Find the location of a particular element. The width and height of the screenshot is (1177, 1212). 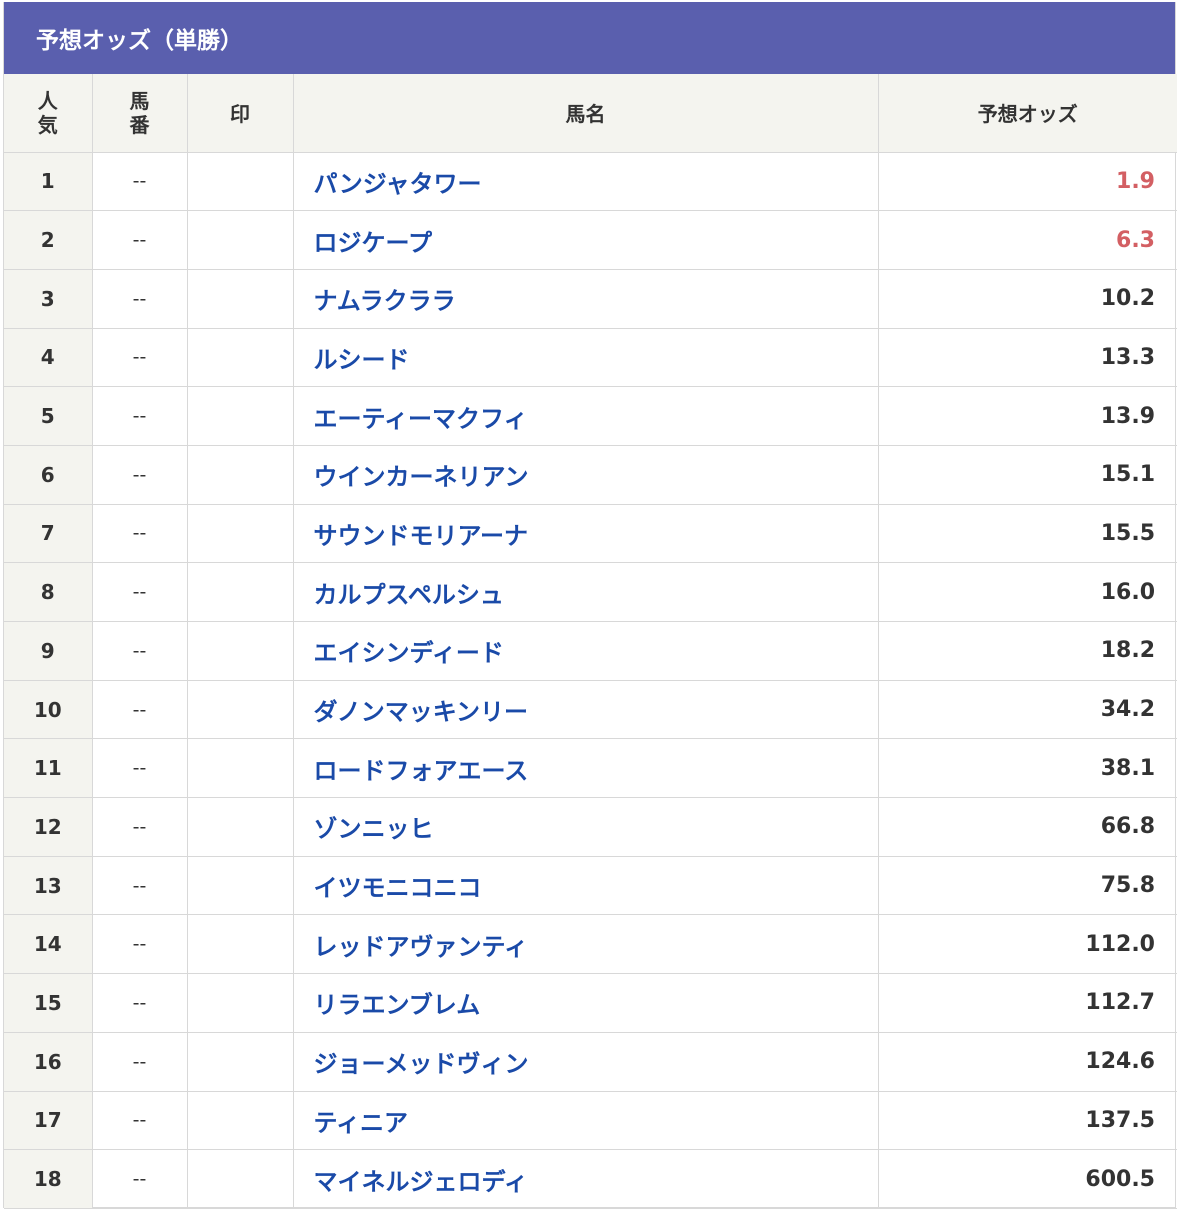

header-row: 人 気 馬 番 印 馬名 予想オッズ is located at coordinates (590, 113).